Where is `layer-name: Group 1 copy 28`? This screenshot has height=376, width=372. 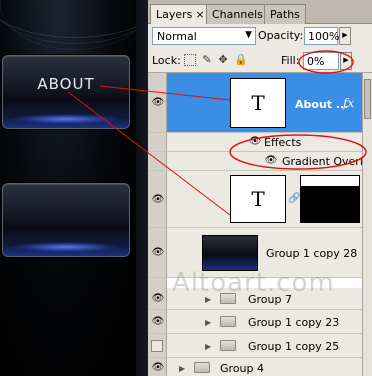
layer-name: Group 1 copy 28 is located at coordinates (312, 253).